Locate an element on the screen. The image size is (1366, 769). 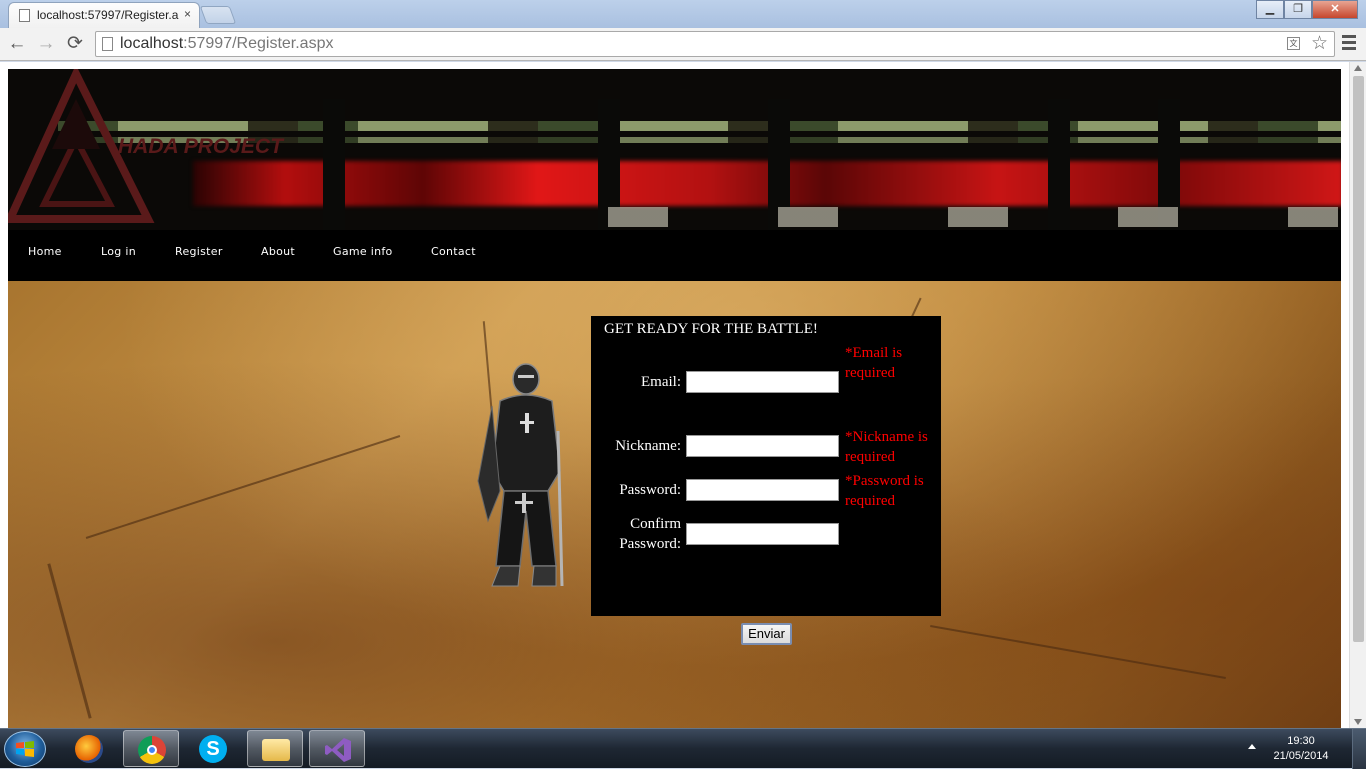
translate-icon: 文 is located at coordinates (1293, 43).